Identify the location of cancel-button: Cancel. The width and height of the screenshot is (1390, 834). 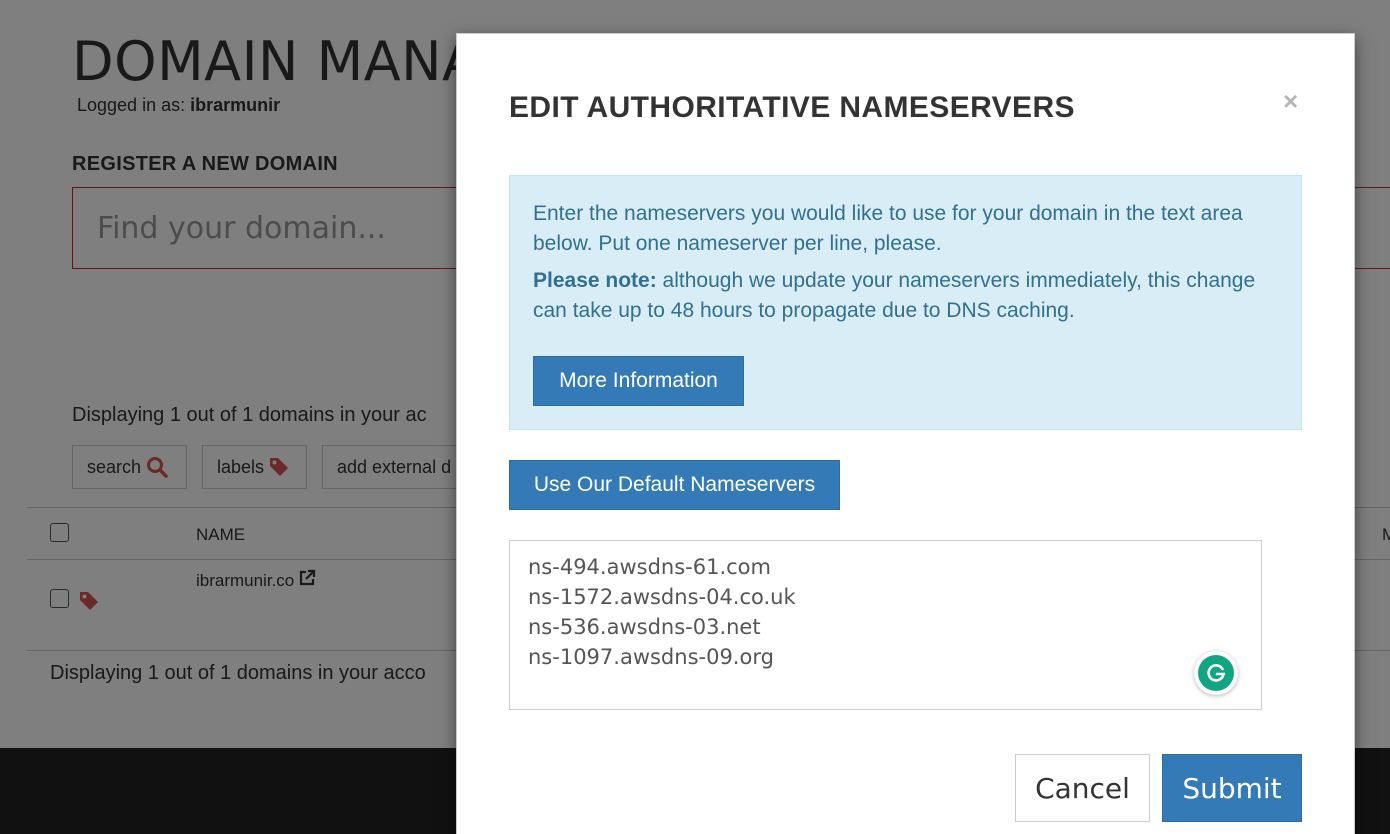
(1082, 788).